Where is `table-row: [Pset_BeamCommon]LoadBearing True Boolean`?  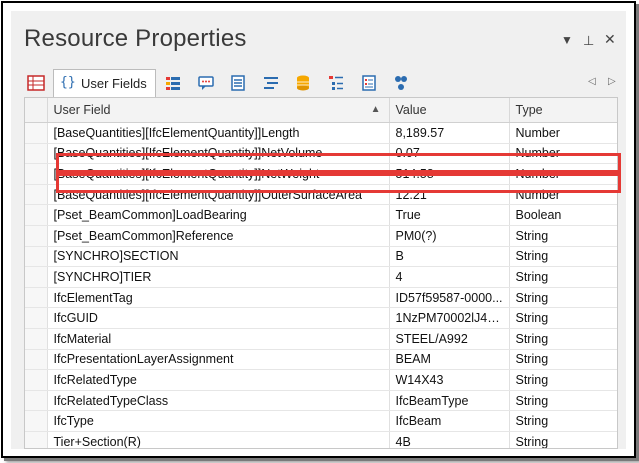 table-row: [Pset_BeamCommon]LoadBearing True Boolean is located at coordinates (321, 215).